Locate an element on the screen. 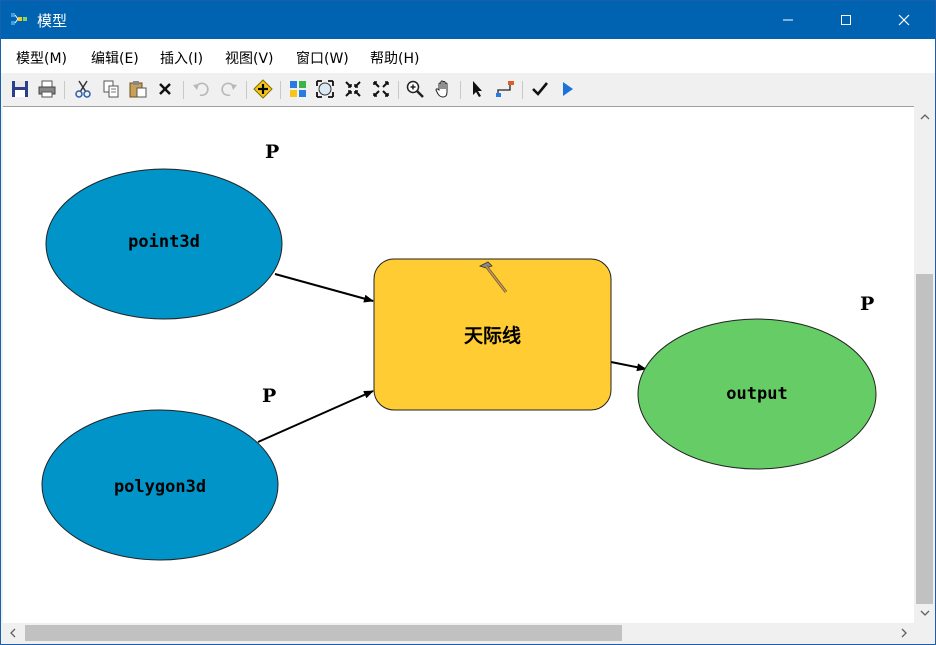 This screenshot has width=936, height=645. fixed-zoom-out-icon is located at coordinates (381, 89).